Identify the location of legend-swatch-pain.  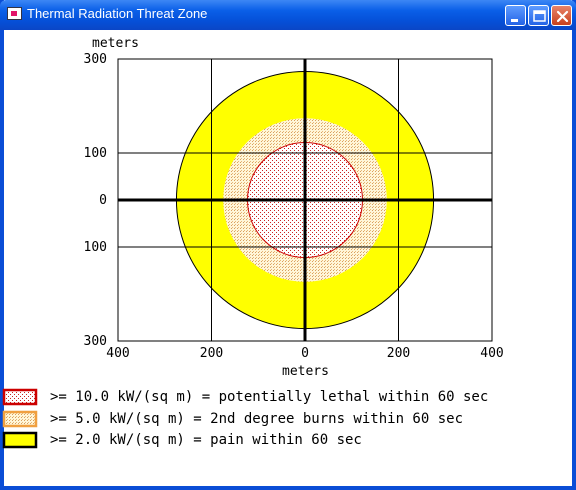
(20, 440).